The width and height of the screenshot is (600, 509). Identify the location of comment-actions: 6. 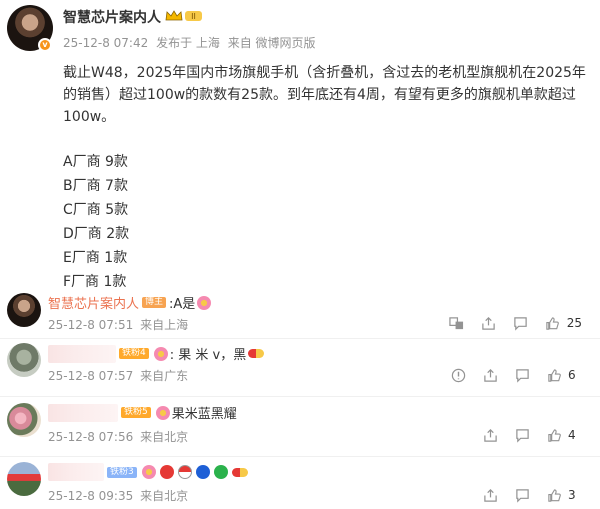
(508, 375).